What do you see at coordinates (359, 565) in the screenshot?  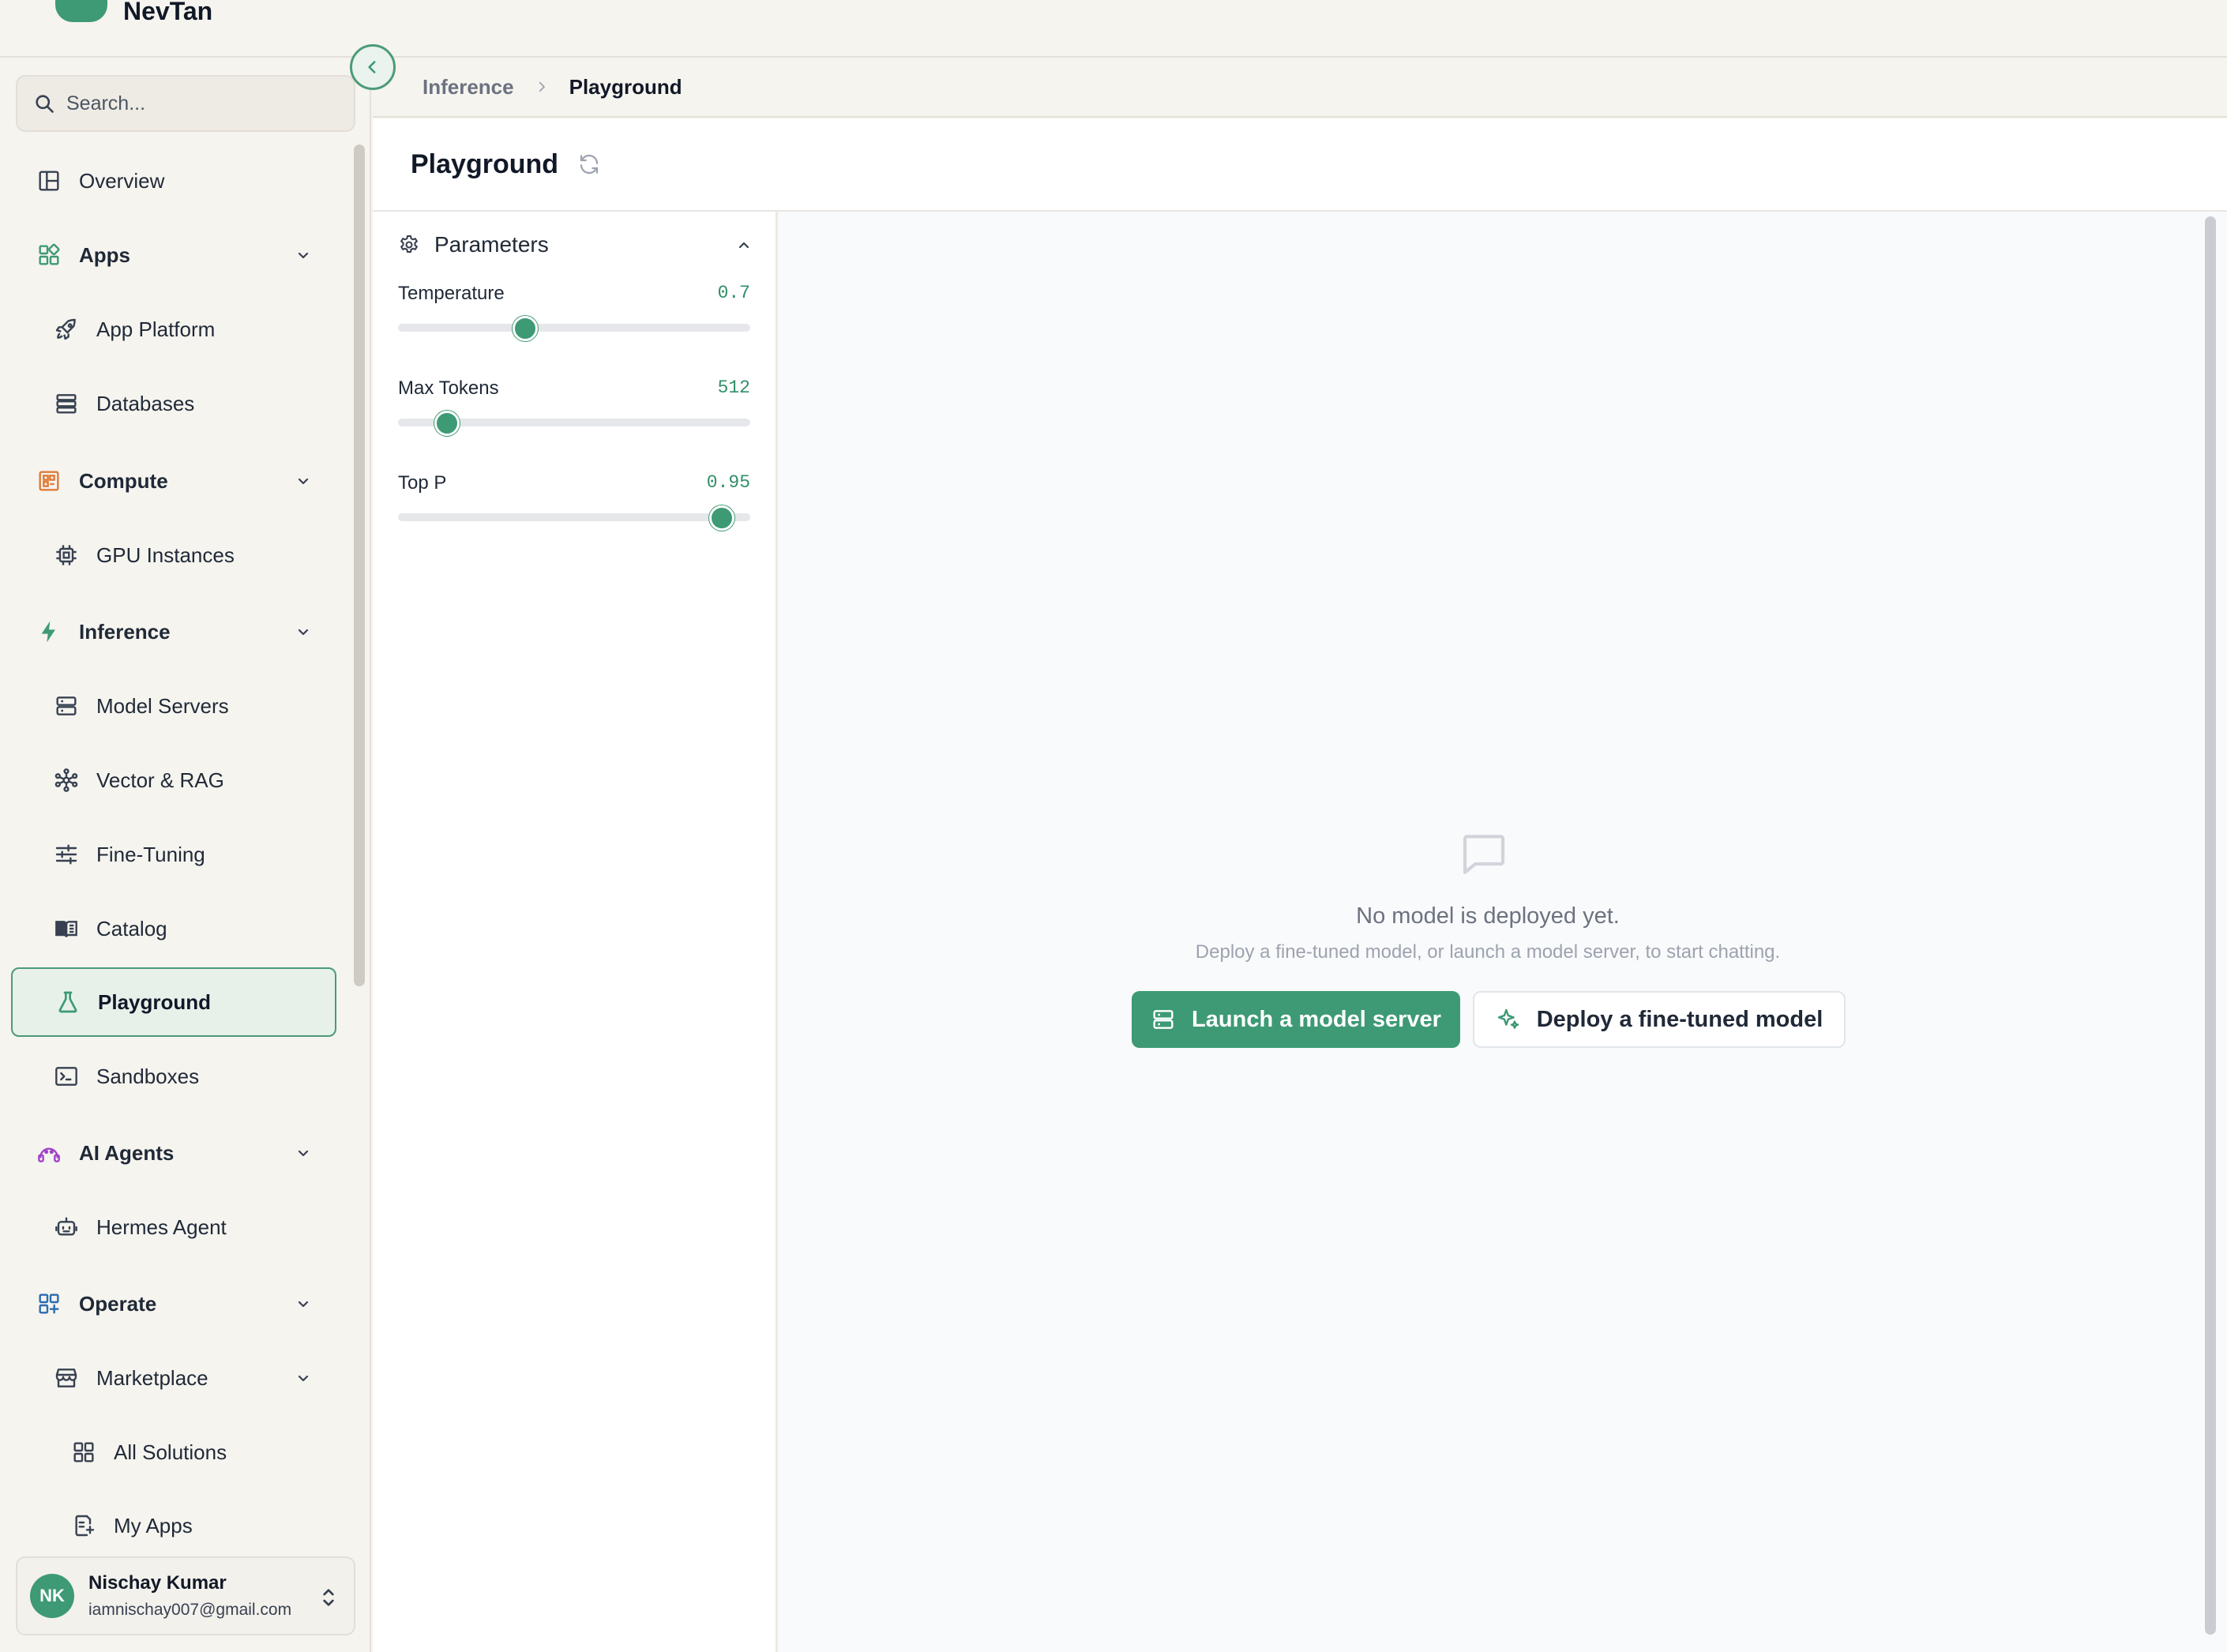 I see `sidebar-scrollbar` at bounding box center [359, 565].